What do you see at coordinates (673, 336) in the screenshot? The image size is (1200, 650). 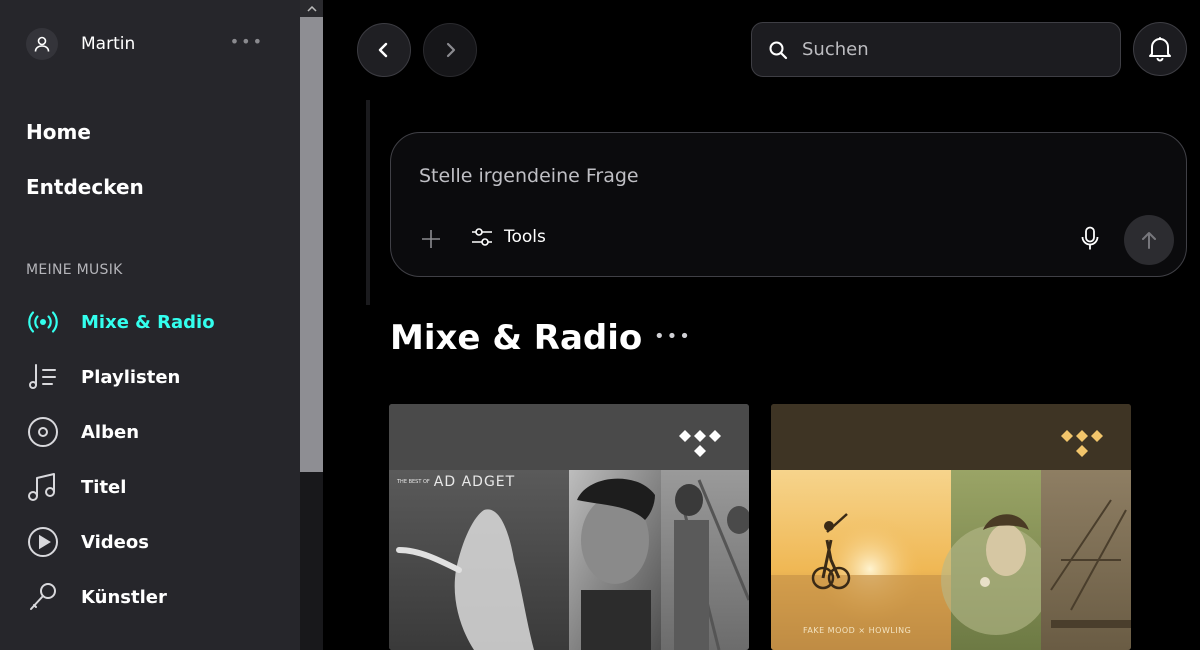 I see `section-more-icon: •••` at bounding box center [673, 336].